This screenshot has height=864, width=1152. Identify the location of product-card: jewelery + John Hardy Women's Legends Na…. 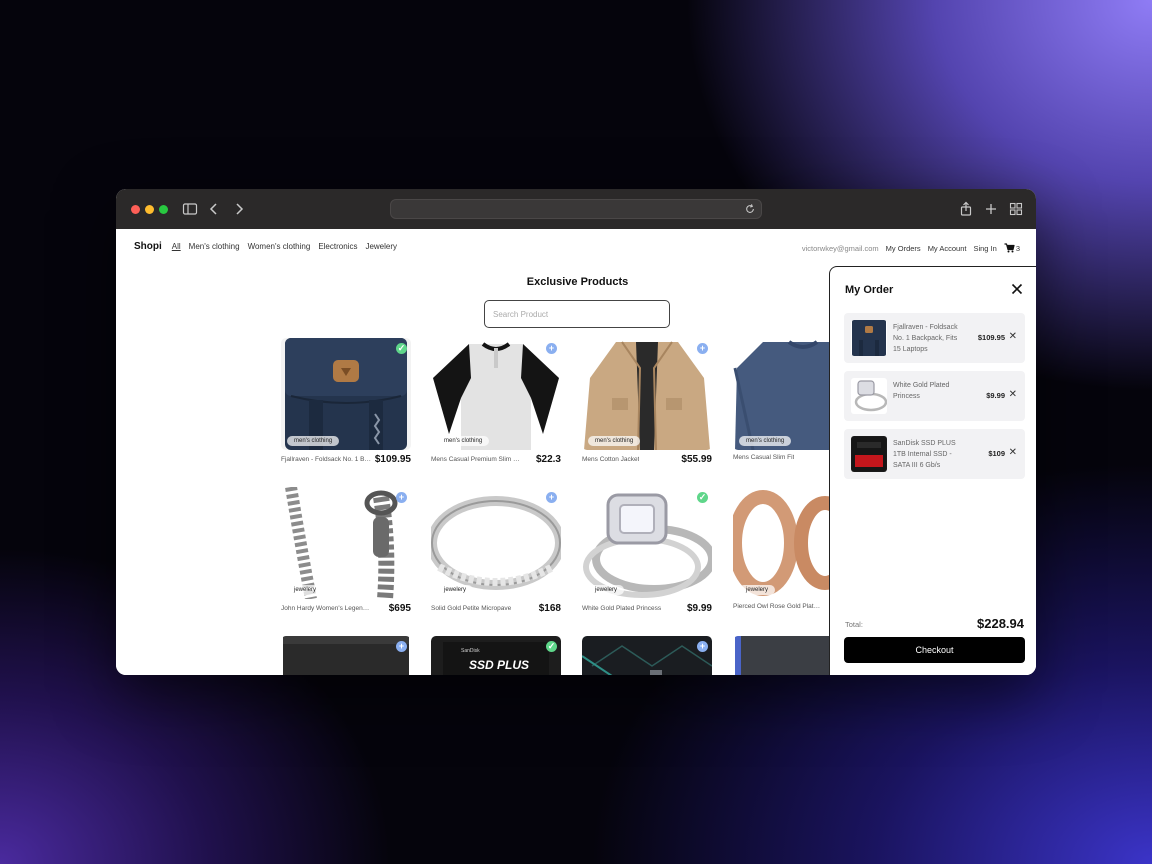
(346, 550).